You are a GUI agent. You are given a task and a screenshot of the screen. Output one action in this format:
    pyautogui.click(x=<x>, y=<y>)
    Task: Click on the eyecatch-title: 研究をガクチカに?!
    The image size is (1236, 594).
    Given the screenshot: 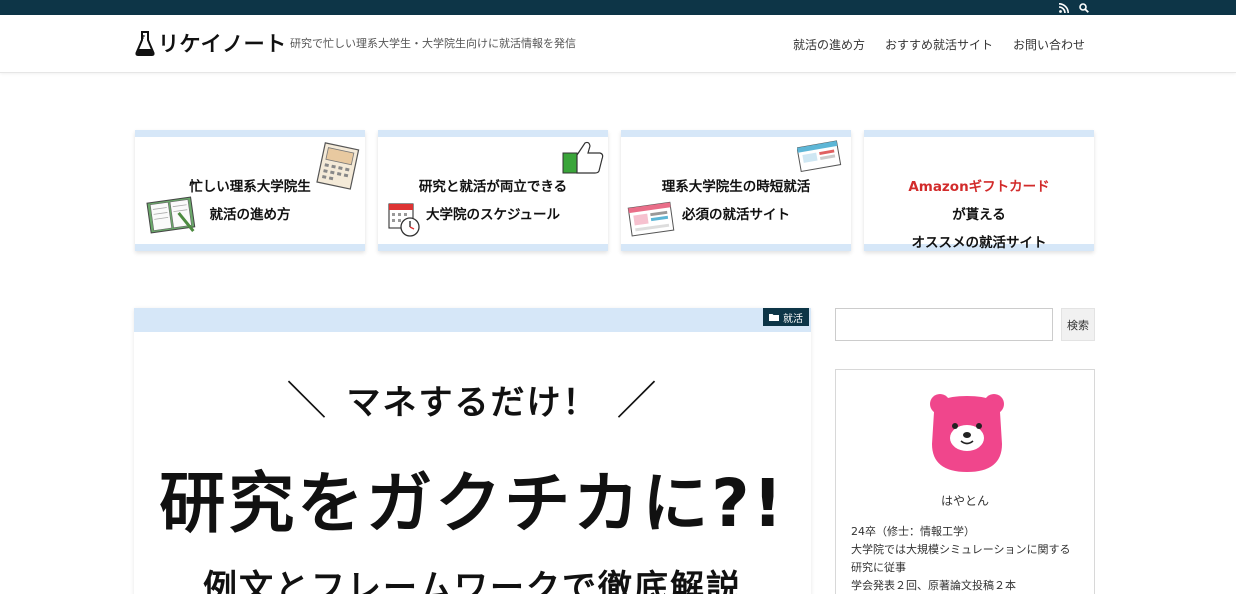 What is the action you would take?
    pyautogui.click(x=472, y=503)
    